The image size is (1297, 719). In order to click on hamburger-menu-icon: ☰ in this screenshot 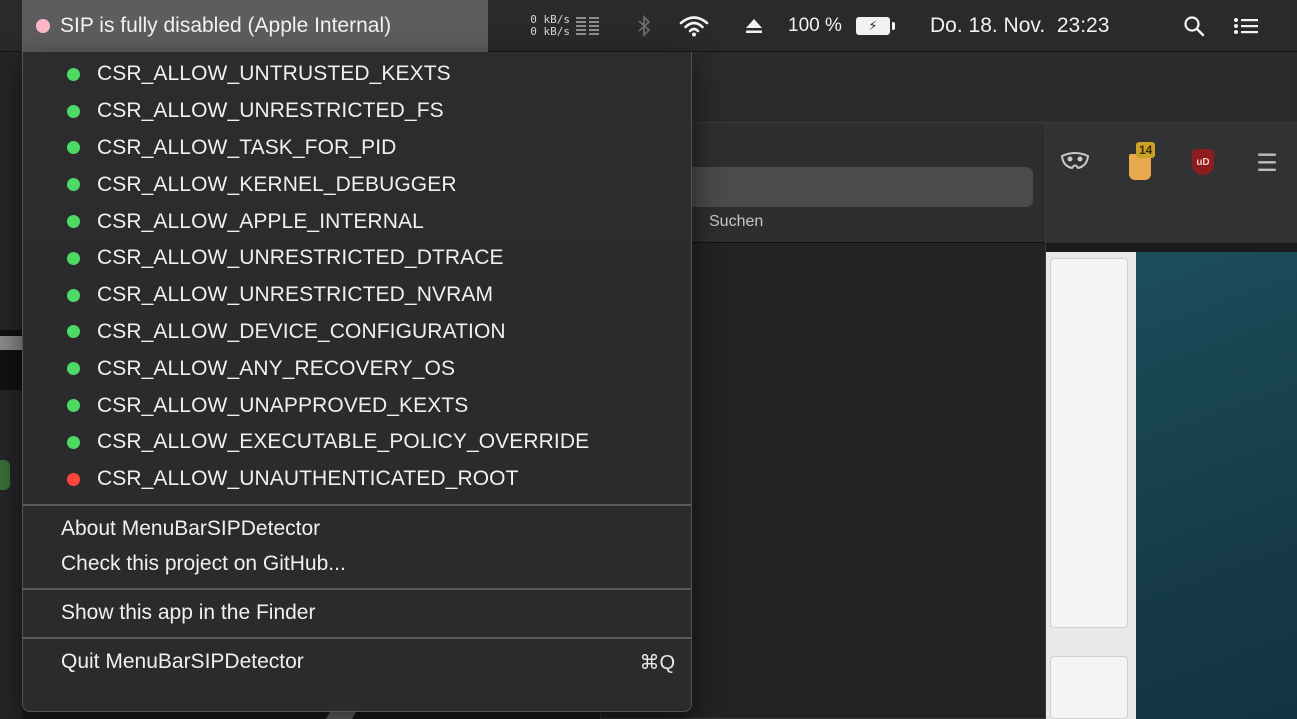, I will do `click(1267, 163)`.